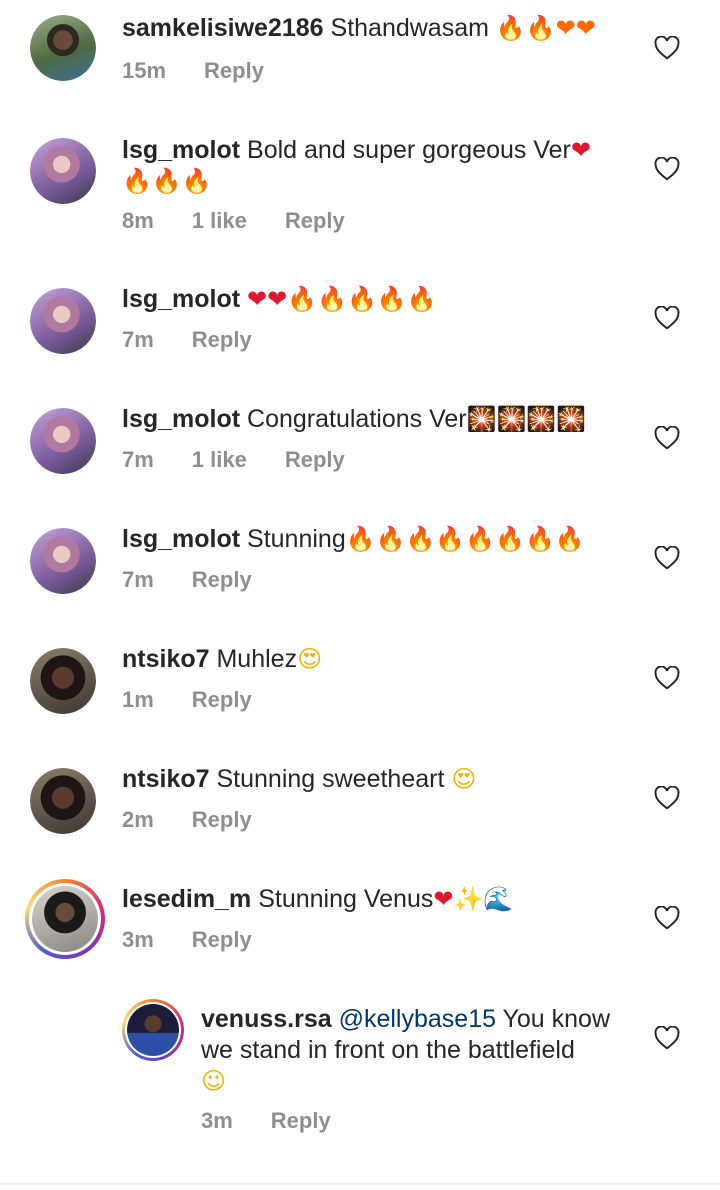 The height and width of the screenshot is (1190, 720). I want to click on comment-emoji: ❤, so click(580, 150).